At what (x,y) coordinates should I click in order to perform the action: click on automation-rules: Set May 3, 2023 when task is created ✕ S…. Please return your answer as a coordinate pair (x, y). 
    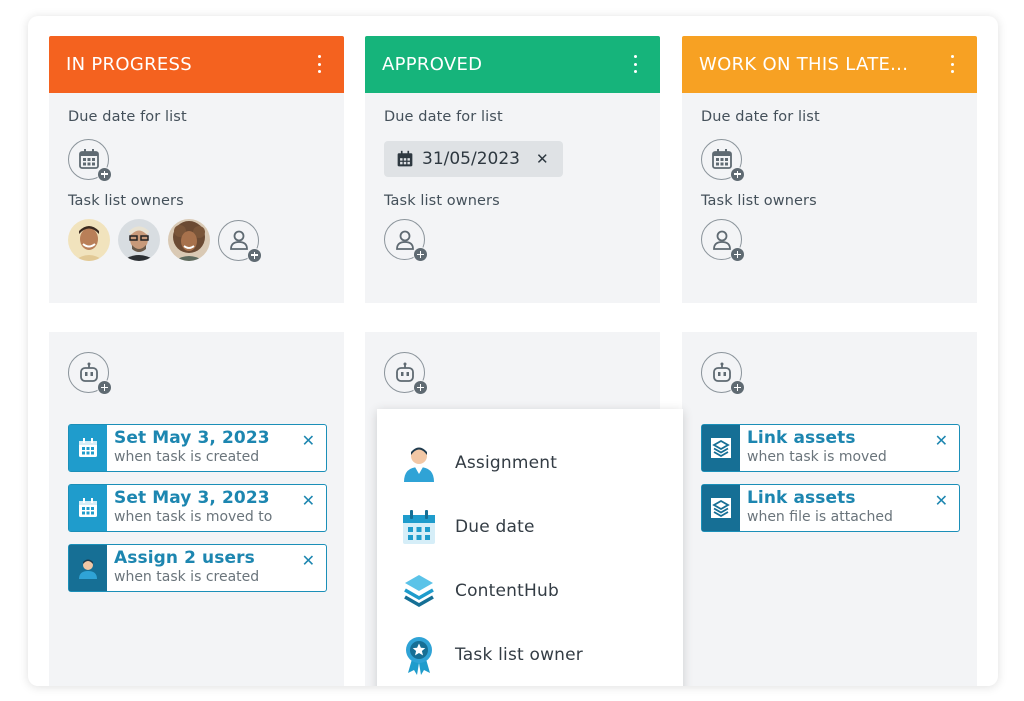
    Looking at the image, I should click on (196, 509).